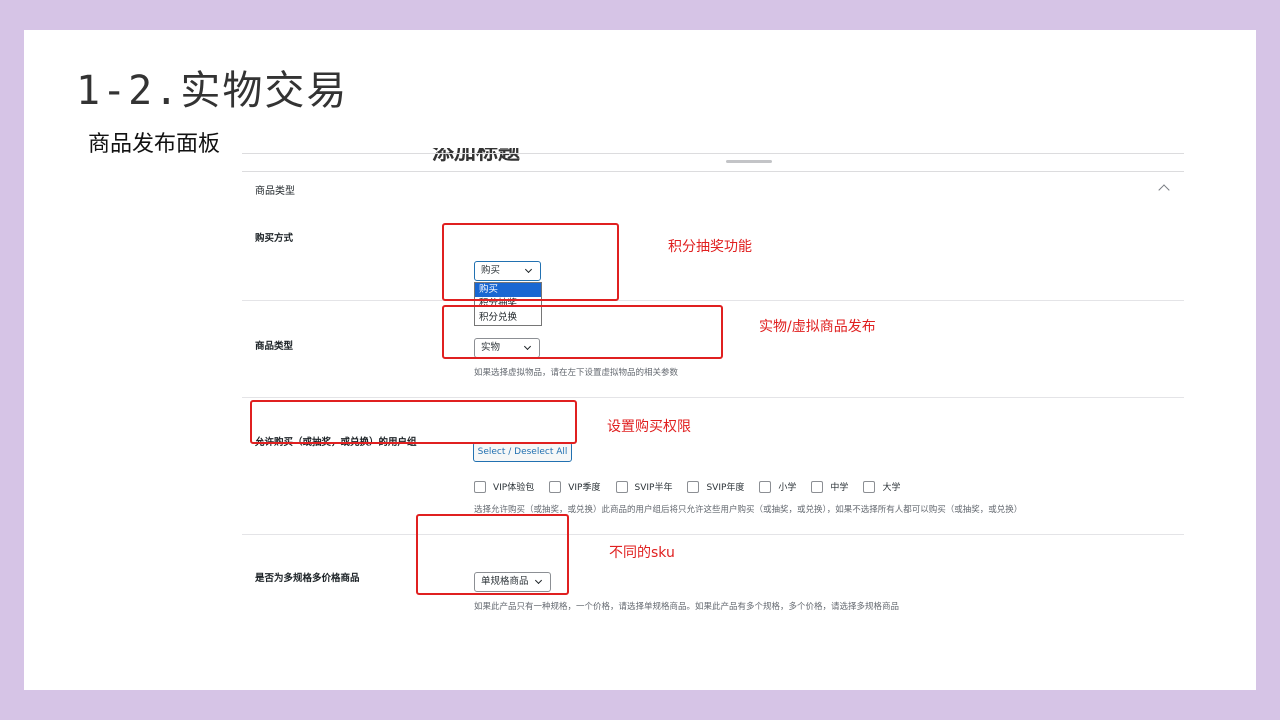 The height and width of the screenshot is (720, 1280). Describe the element at coordinates (492, 554) in the screenshot. I see `annotation-box-multi-sku` at that location.